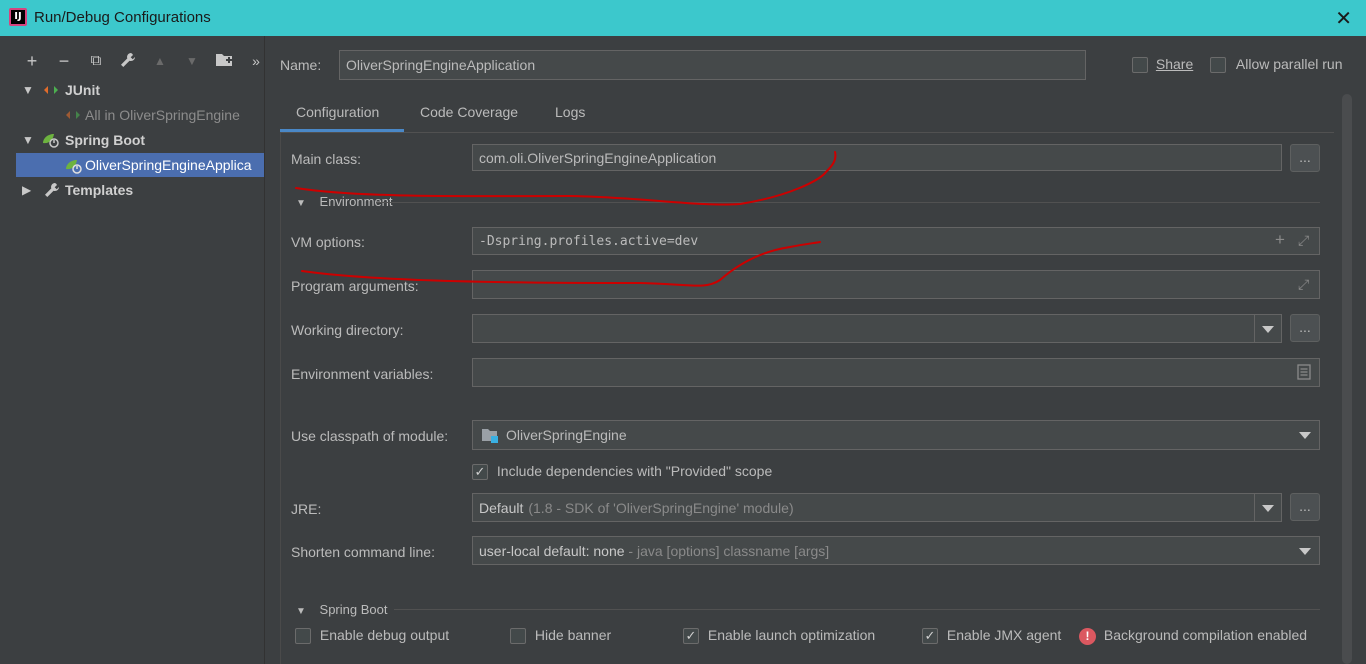 This screenshot has width=1366, height=664. I want to click on red-annotation-marks, so click(566, 219).